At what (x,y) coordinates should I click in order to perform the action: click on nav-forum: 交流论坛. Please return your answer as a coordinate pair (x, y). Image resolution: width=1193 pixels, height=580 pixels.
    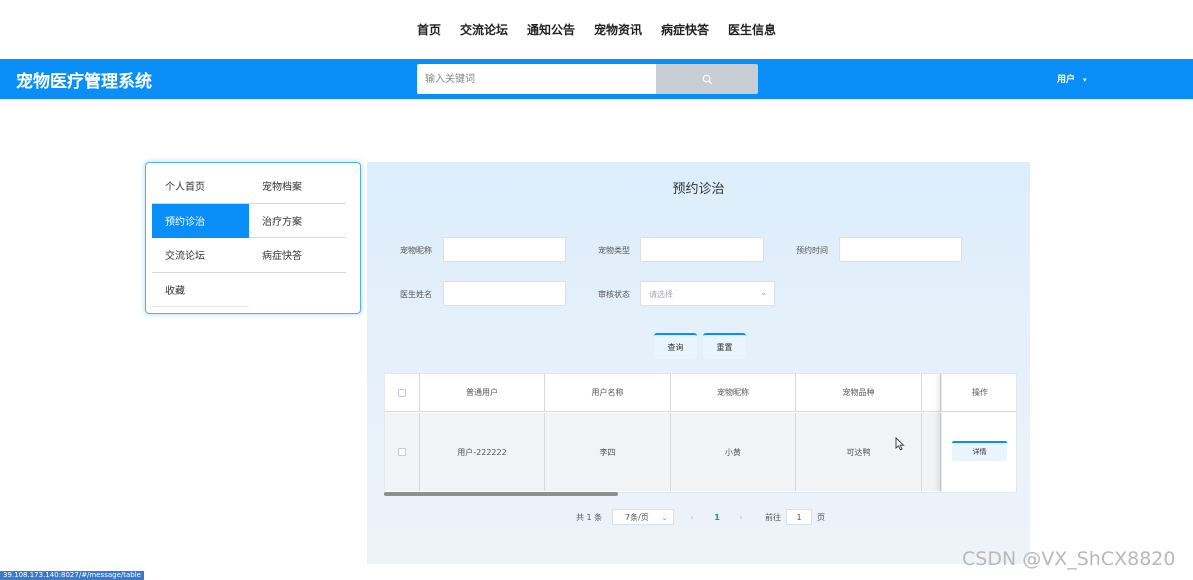
    Looking at the image, I should click on (484, 29).